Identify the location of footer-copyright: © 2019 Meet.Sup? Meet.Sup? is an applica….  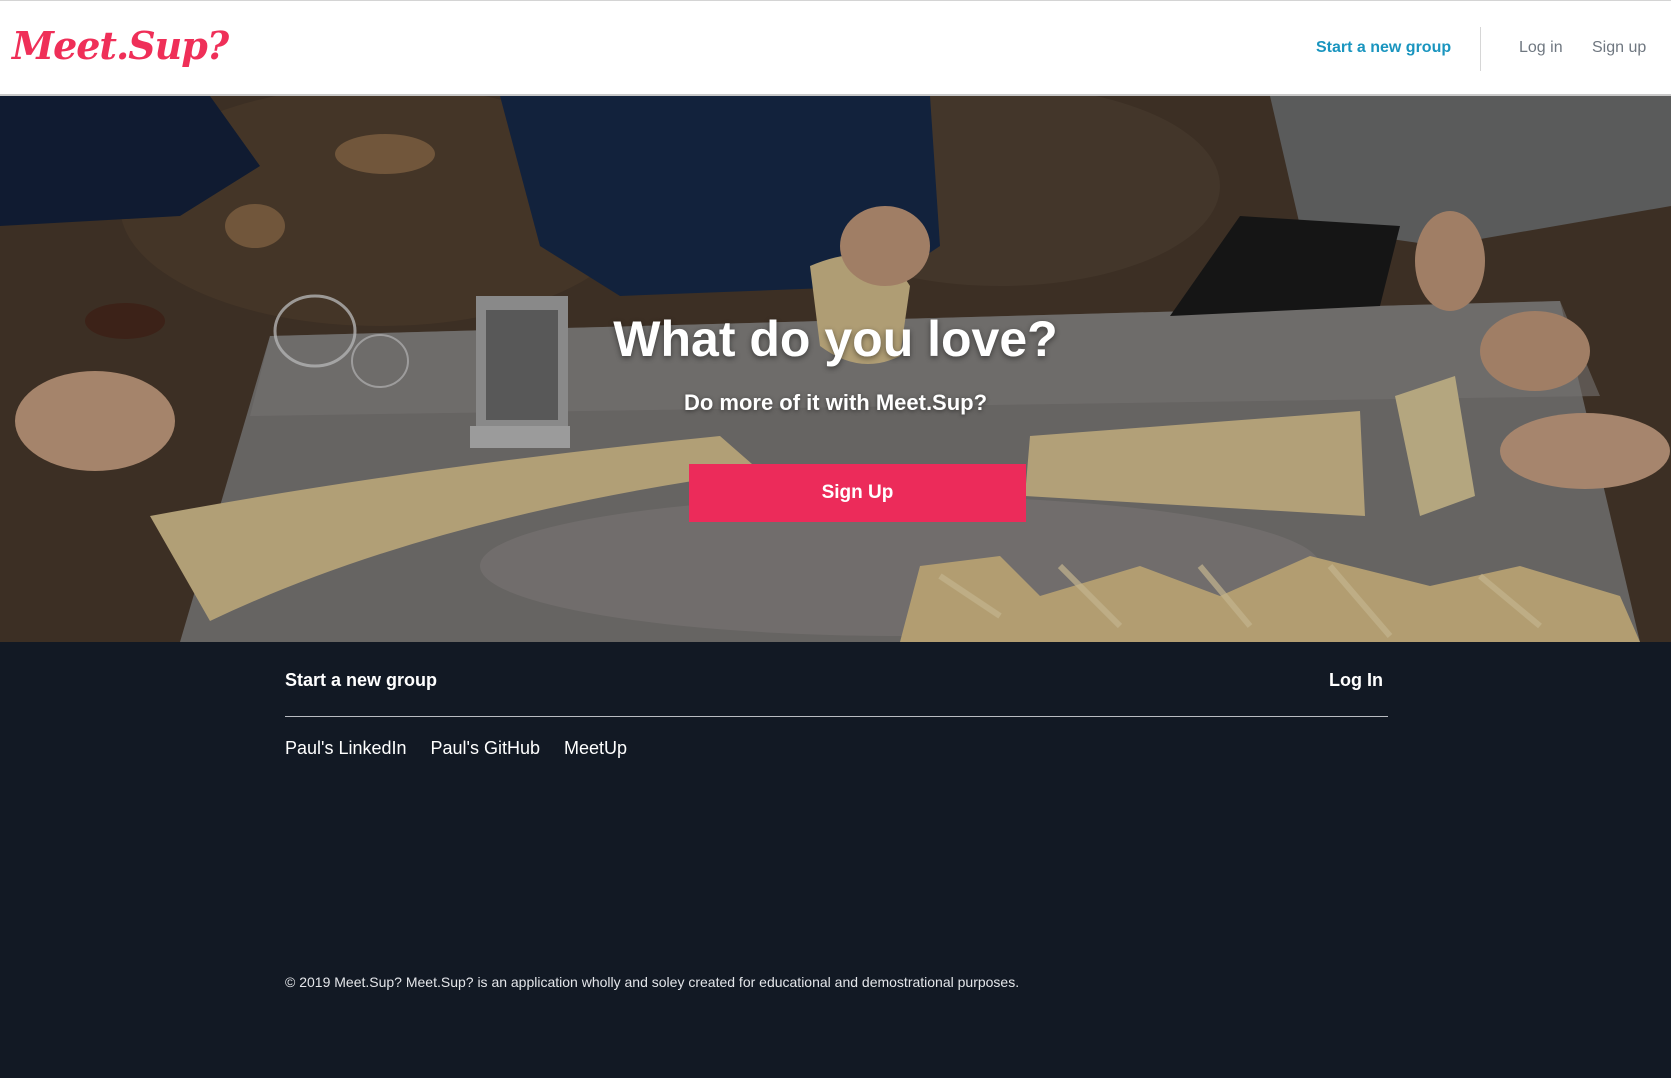
(652, 982).